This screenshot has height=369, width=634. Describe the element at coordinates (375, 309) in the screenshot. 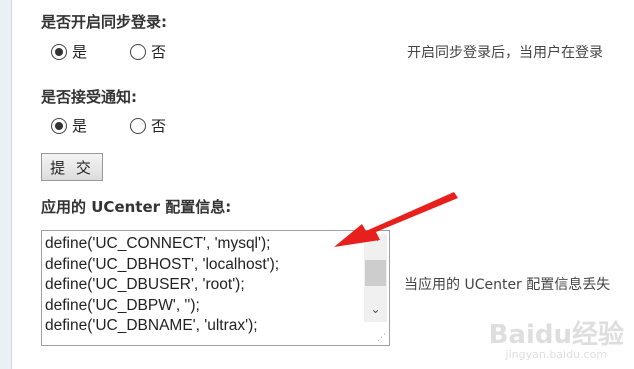

I see `scroll-down-icon: ⌄` at that location.